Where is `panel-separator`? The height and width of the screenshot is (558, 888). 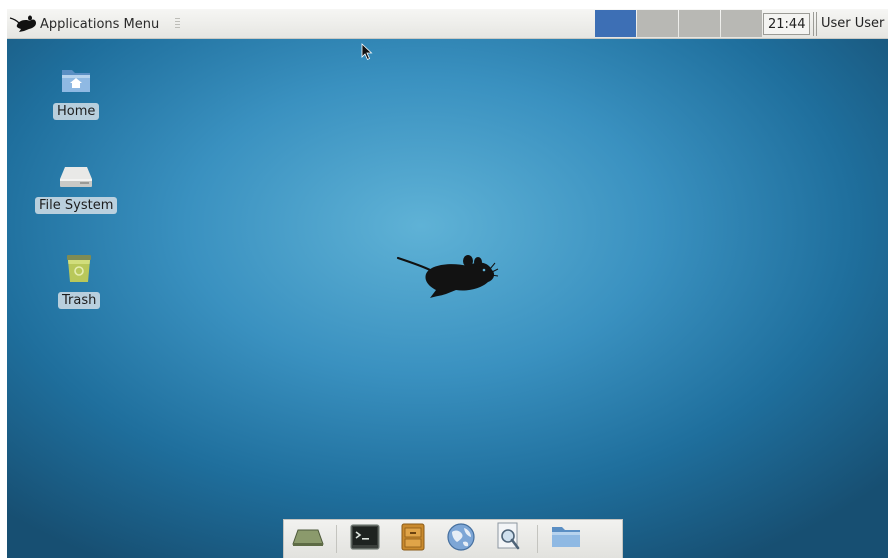
panel-separator is located at coordinates (815, 24).